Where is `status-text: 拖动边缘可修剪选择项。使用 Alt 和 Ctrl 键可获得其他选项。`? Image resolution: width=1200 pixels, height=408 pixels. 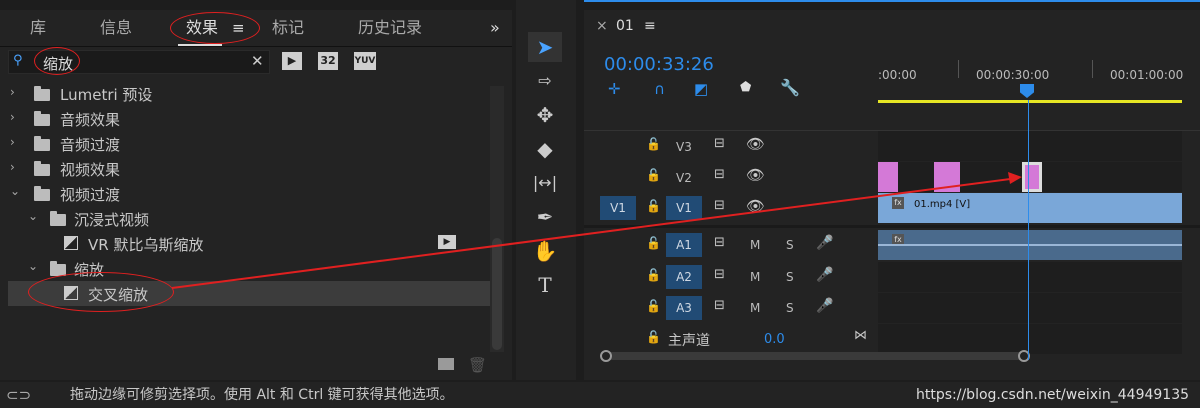
status-text: 拖动边缘可修剪选择项。使用 Alt 和 Ctrl 键可获得其他选项。 is located at coordinates (262, 395).